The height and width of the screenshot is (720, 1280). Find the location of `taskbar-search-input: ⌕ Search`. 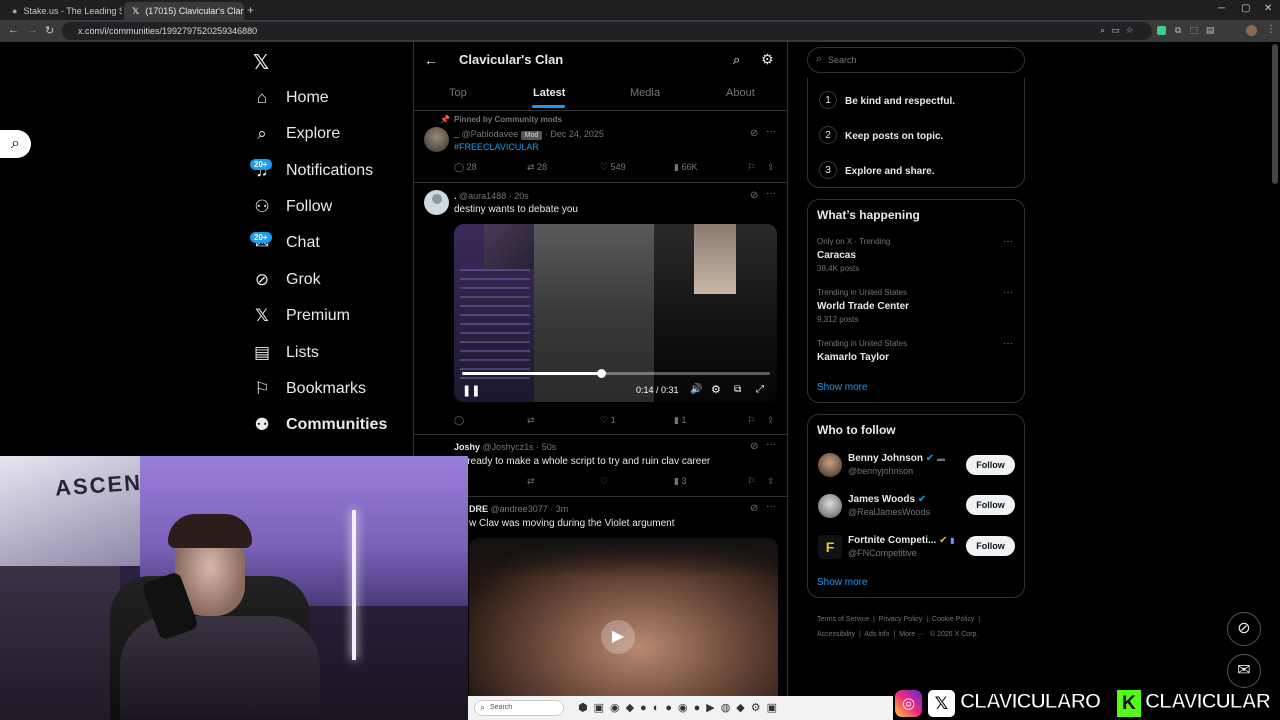

taskbar-search-input: ⌕ Search is located at coordinates (519, 708).